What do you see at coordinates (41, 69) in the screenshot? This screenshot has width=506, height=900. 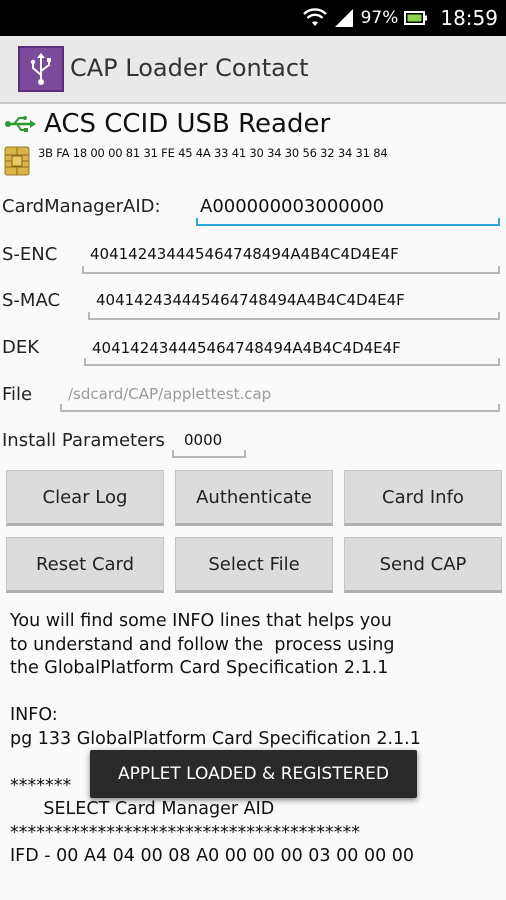 I see `app-usb-icon` at bounding box center [41, 69].